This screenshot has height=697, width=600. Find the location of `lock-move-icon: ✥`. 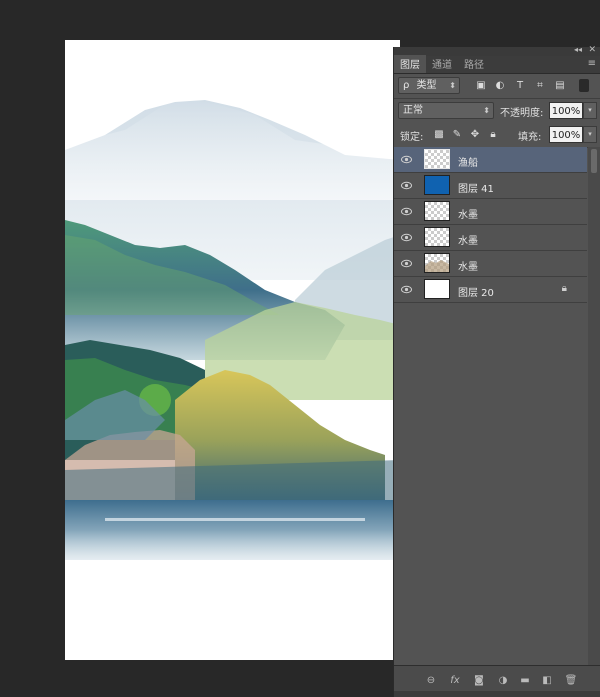

lock-move-icon: ✥ is located at coordinates (475, 134).